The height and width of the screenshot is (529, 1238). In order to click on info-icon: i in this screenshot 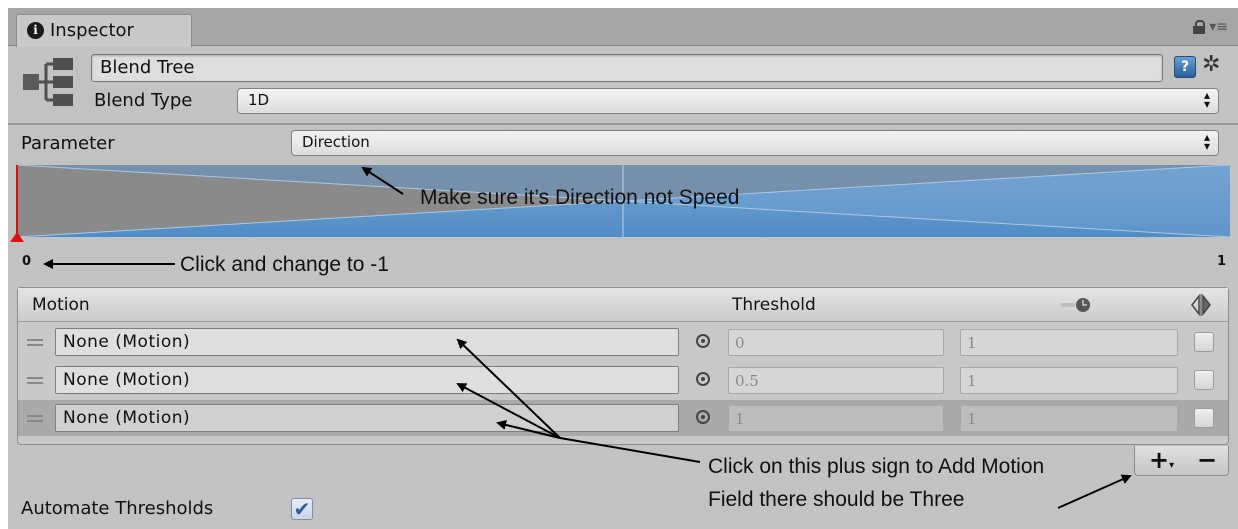, I will do `click(35, 30)`.